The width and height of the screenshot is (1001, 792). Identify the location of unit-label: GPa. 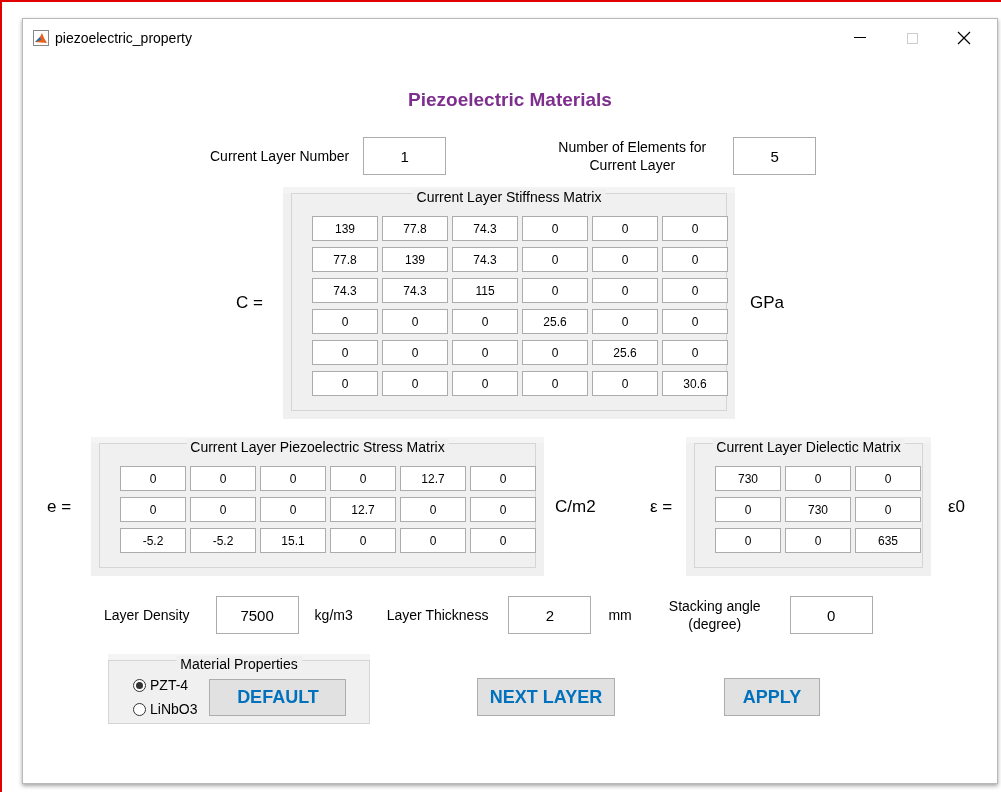
(767, 303).